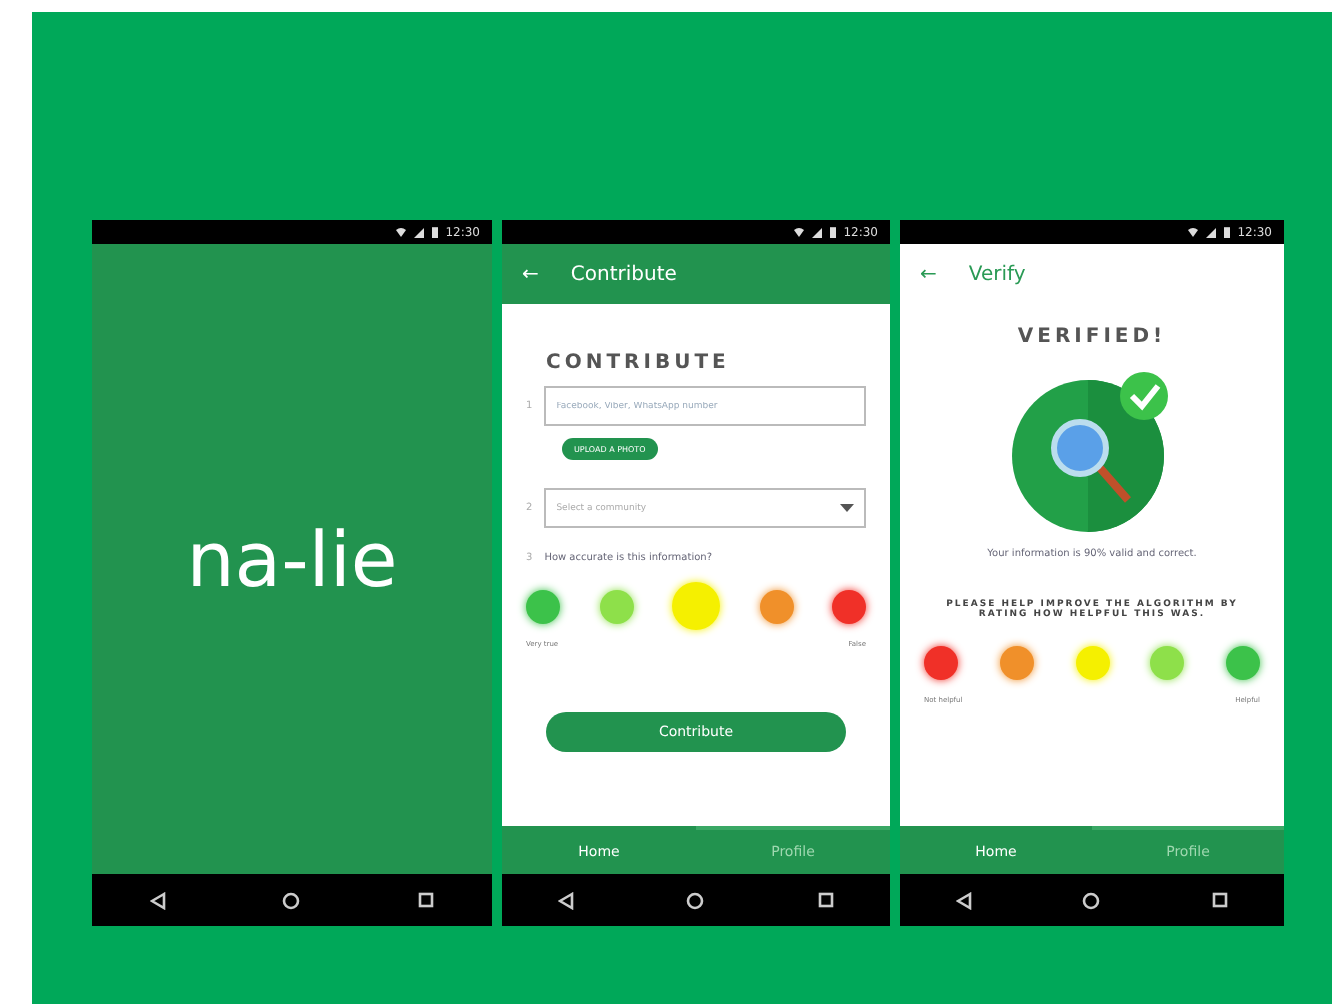 This screenshot has width=1332, height=1004. Describe the element at coordinates (997, 274) in the screenshot. I see `app-bar-title: Verify` at that location.